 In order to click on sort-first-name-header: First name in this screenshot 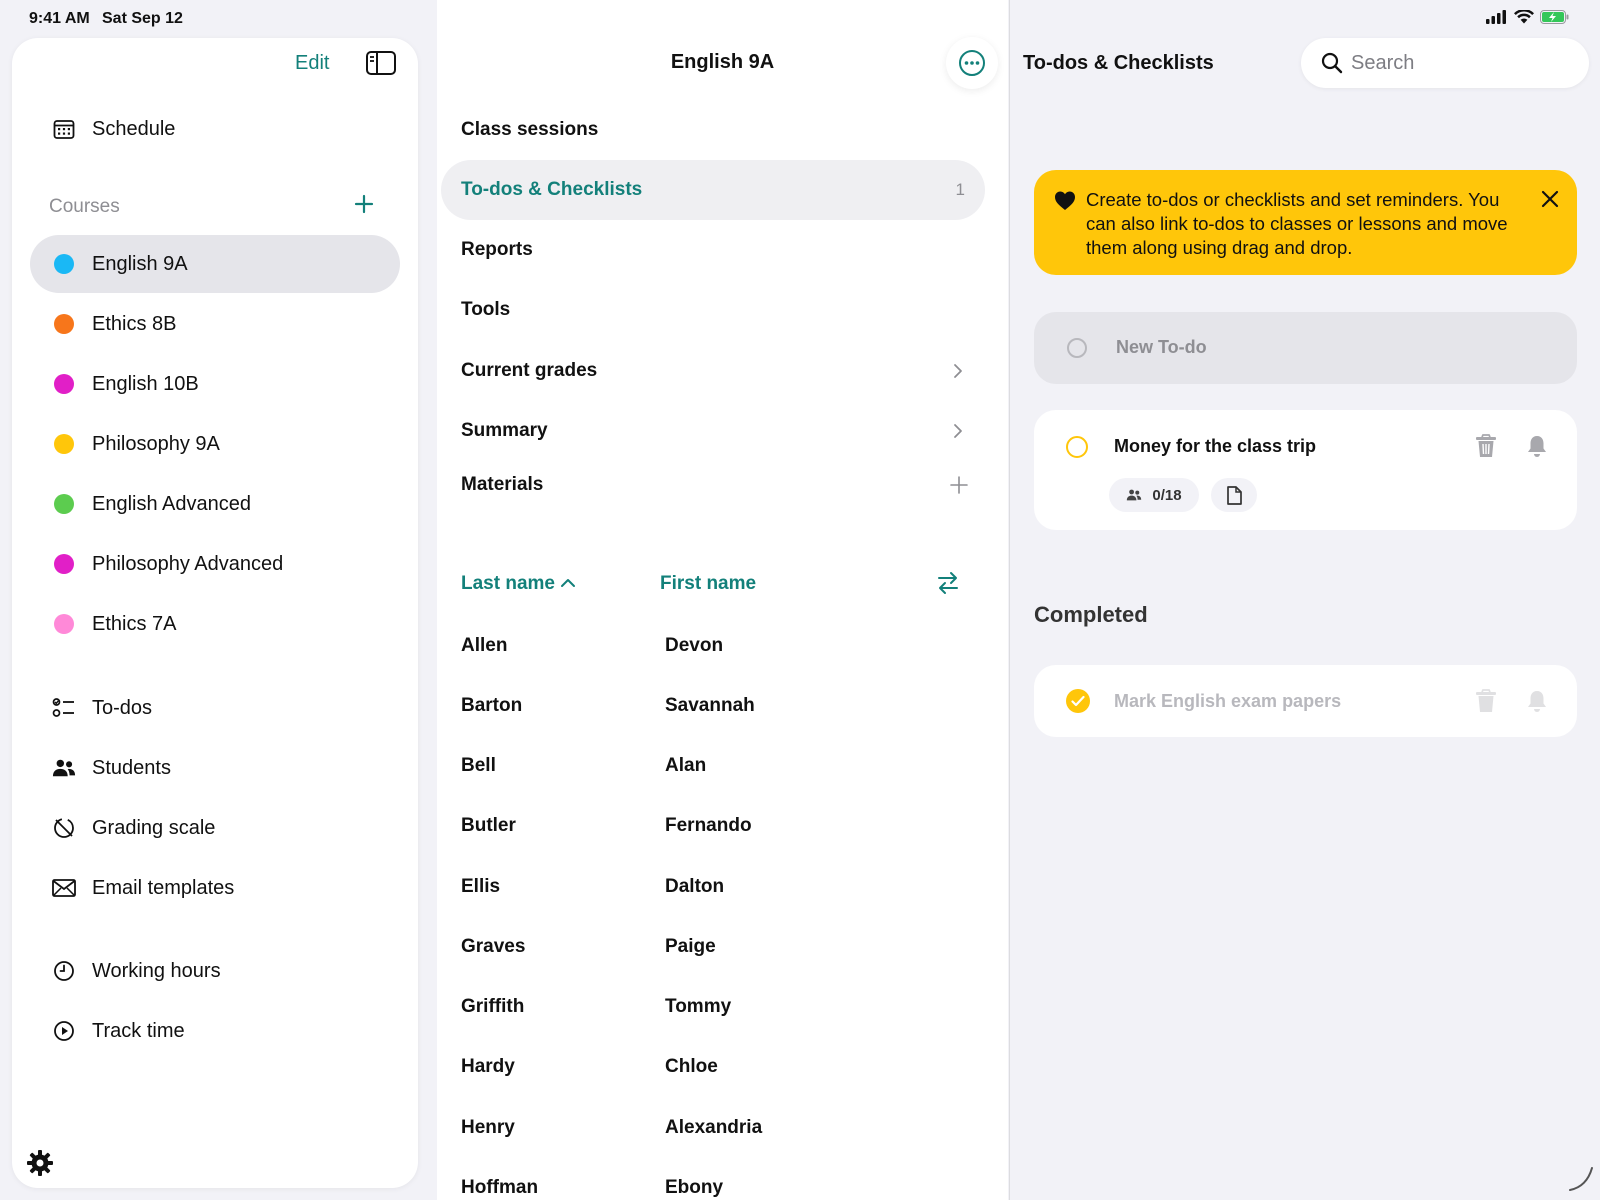, I will do `click(708, 584)`.